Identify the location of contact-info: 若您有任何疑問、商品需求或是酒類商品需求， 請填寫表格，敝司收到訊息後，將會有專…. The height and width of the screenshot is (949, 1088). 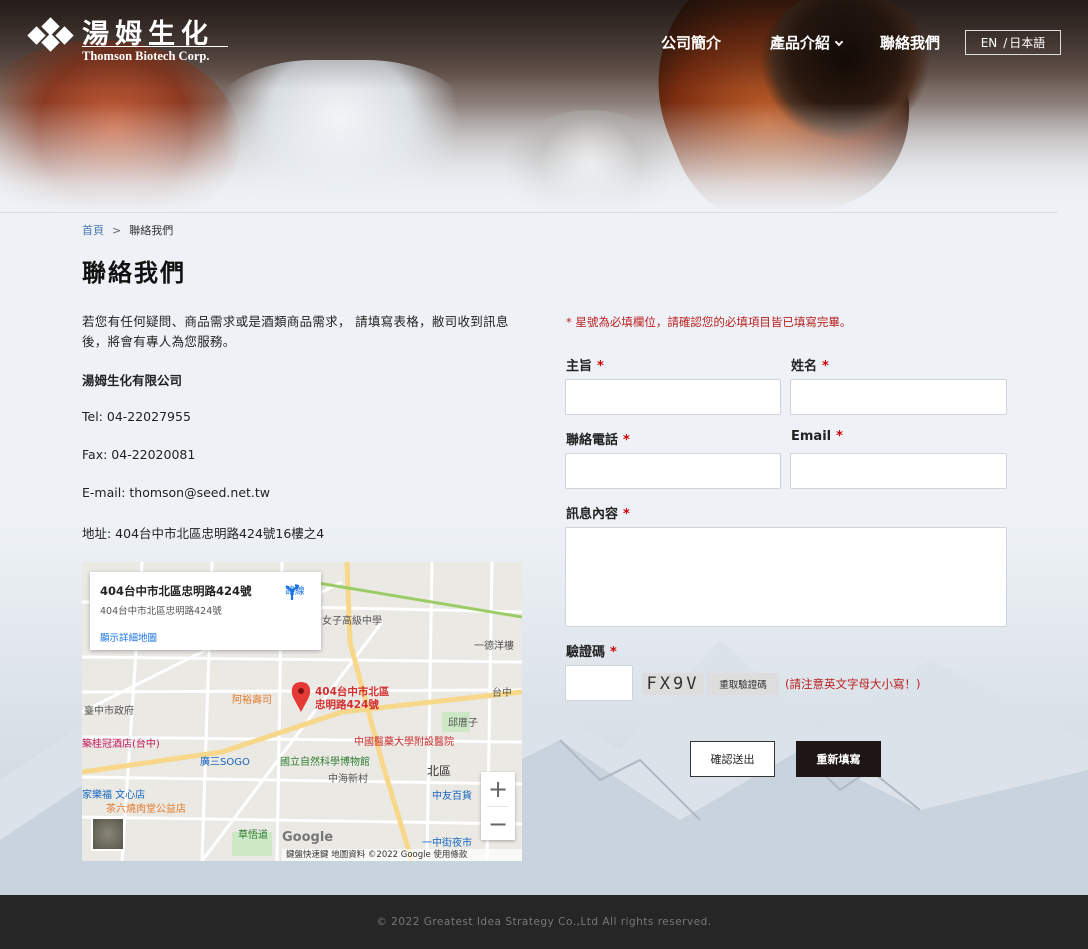
(304, 426).